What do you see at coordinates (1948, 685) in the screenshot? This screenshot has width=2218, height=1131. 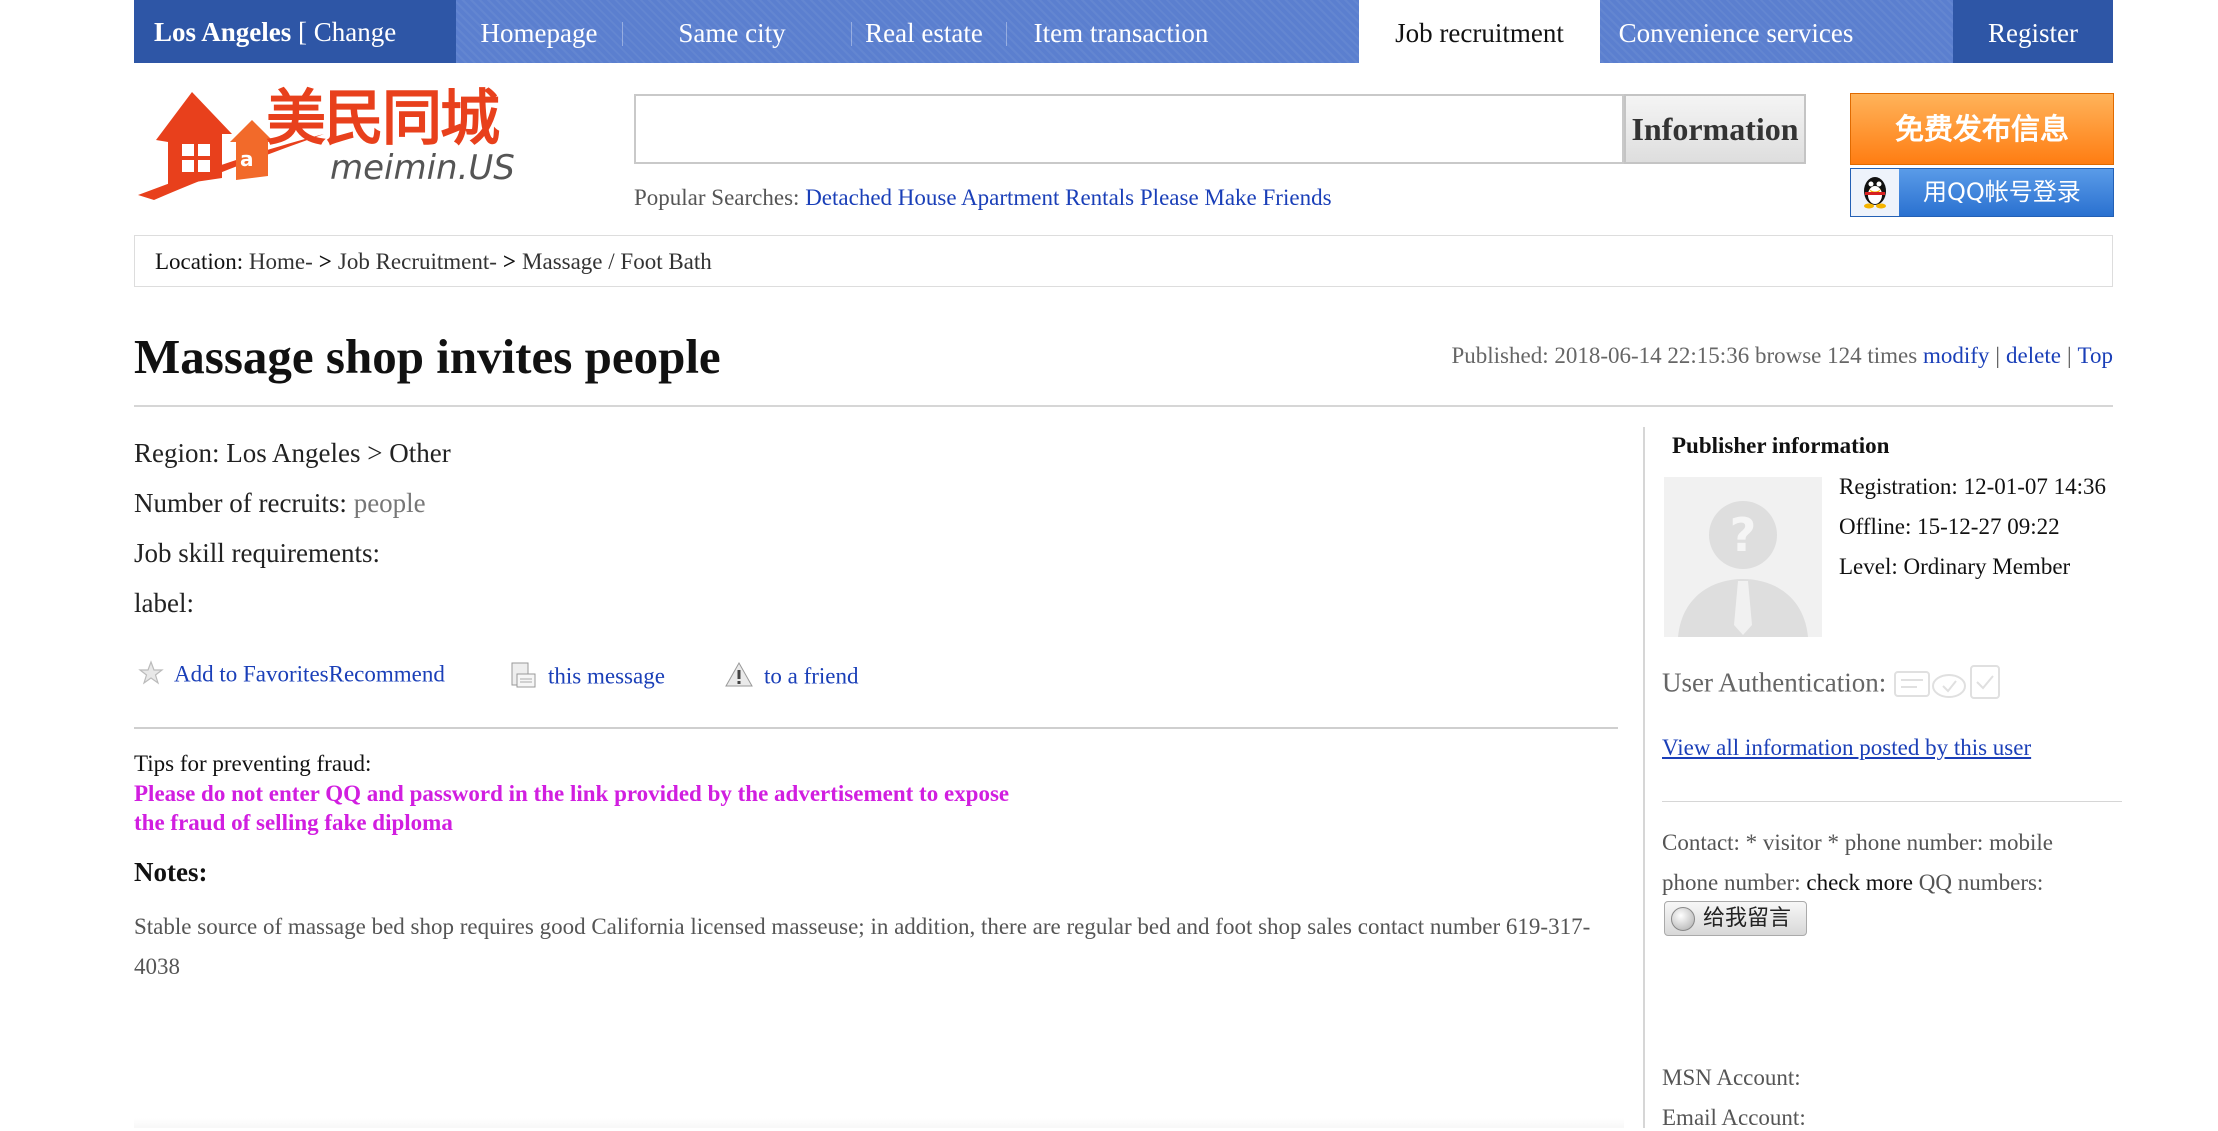 I see `verification-badges-icon` at bounding box center [1948, 685].